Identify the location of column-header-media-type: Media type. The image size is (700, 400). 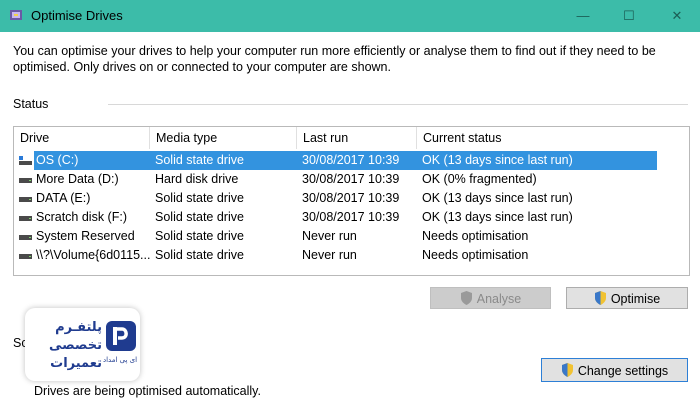
(223, 138).